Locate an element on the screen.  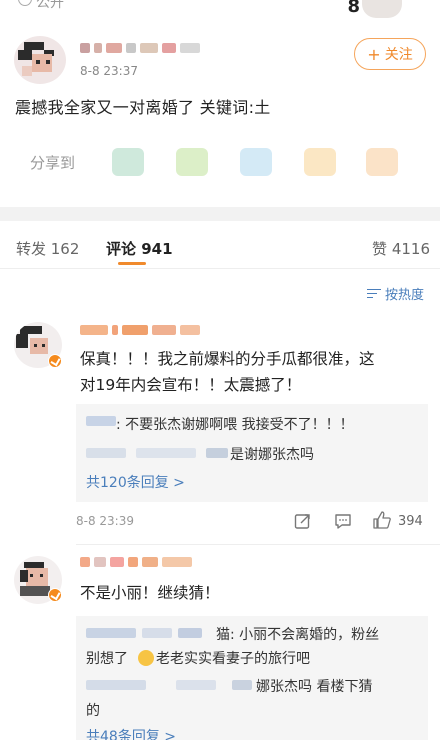
share-qq-icon is located at coordinates (256, 162).